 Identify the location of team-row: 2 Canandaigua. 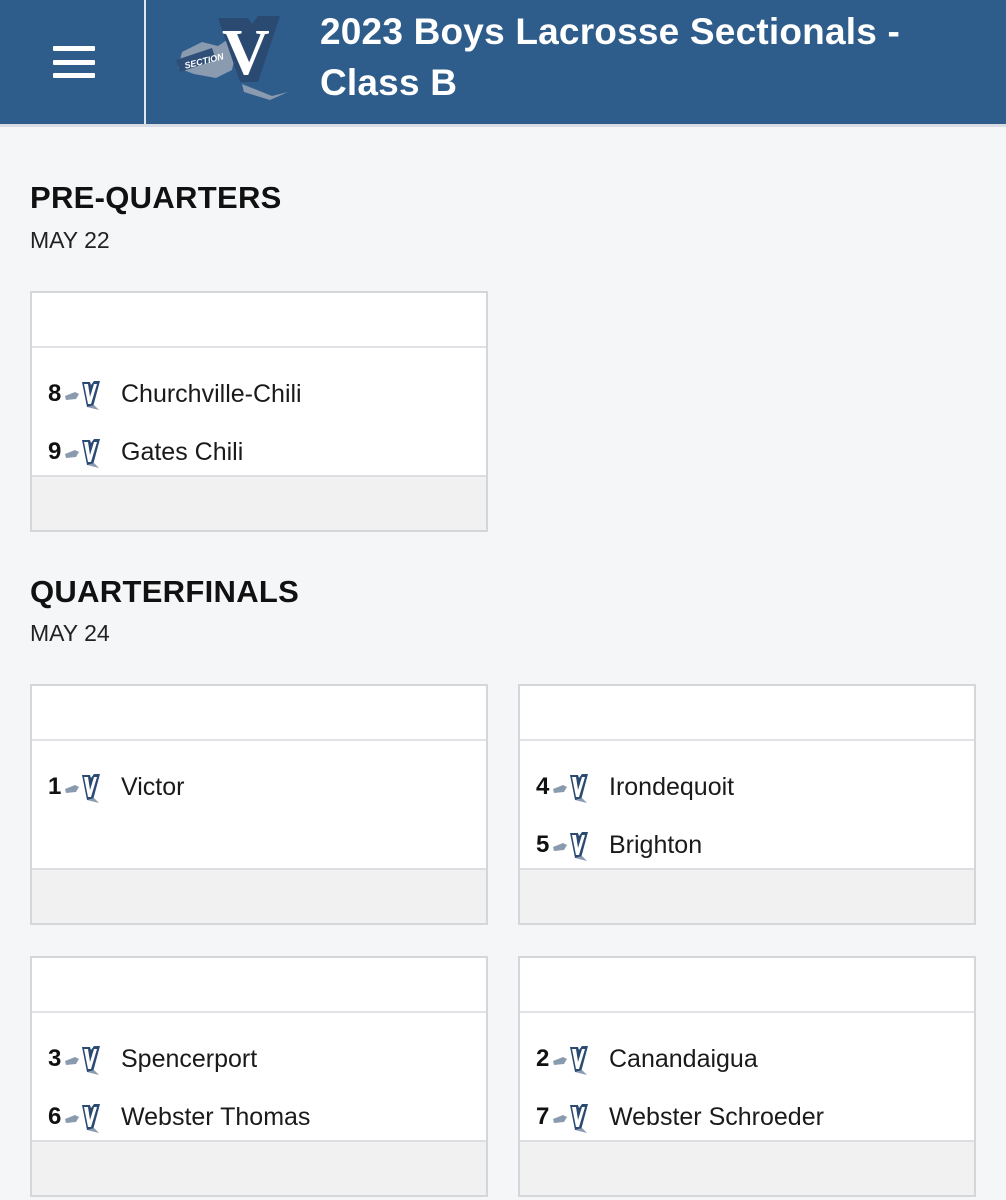
(747, 1059).